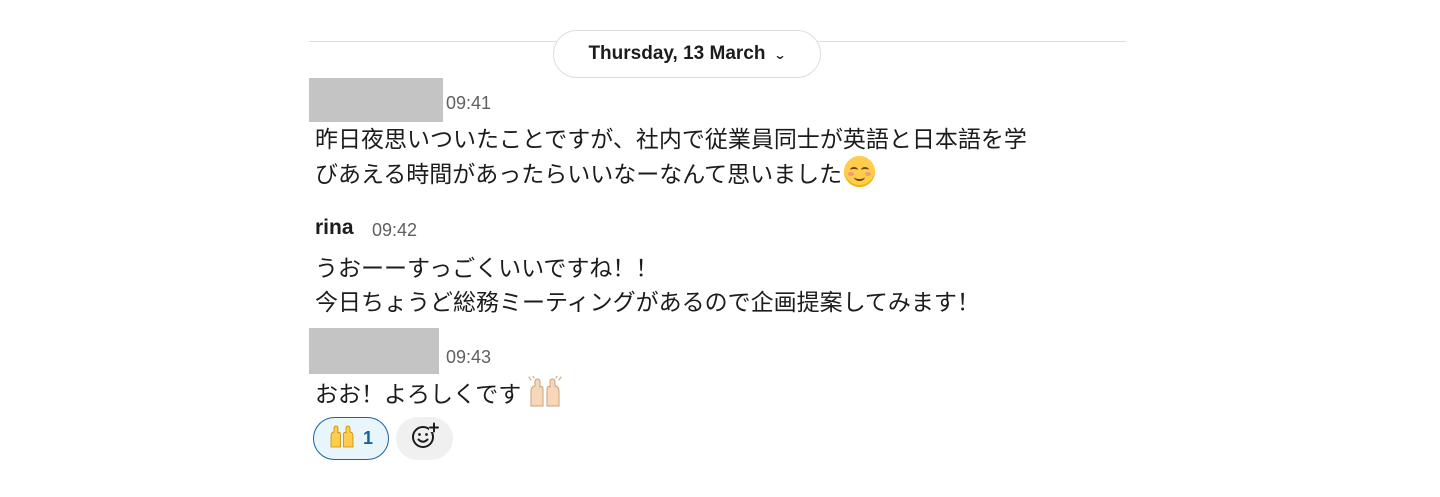  What do you see at coordinates (579, 174) in the screenshot?
I see `message-line: びあえる時間があったらいいなーなんて思いました` at bounding box center [579, 174].